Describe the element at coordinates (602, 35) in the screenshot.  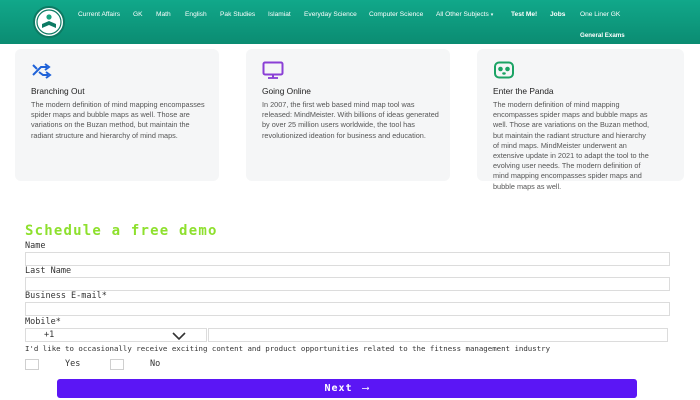
I see `nav-general-exams: General Exams` at that location.